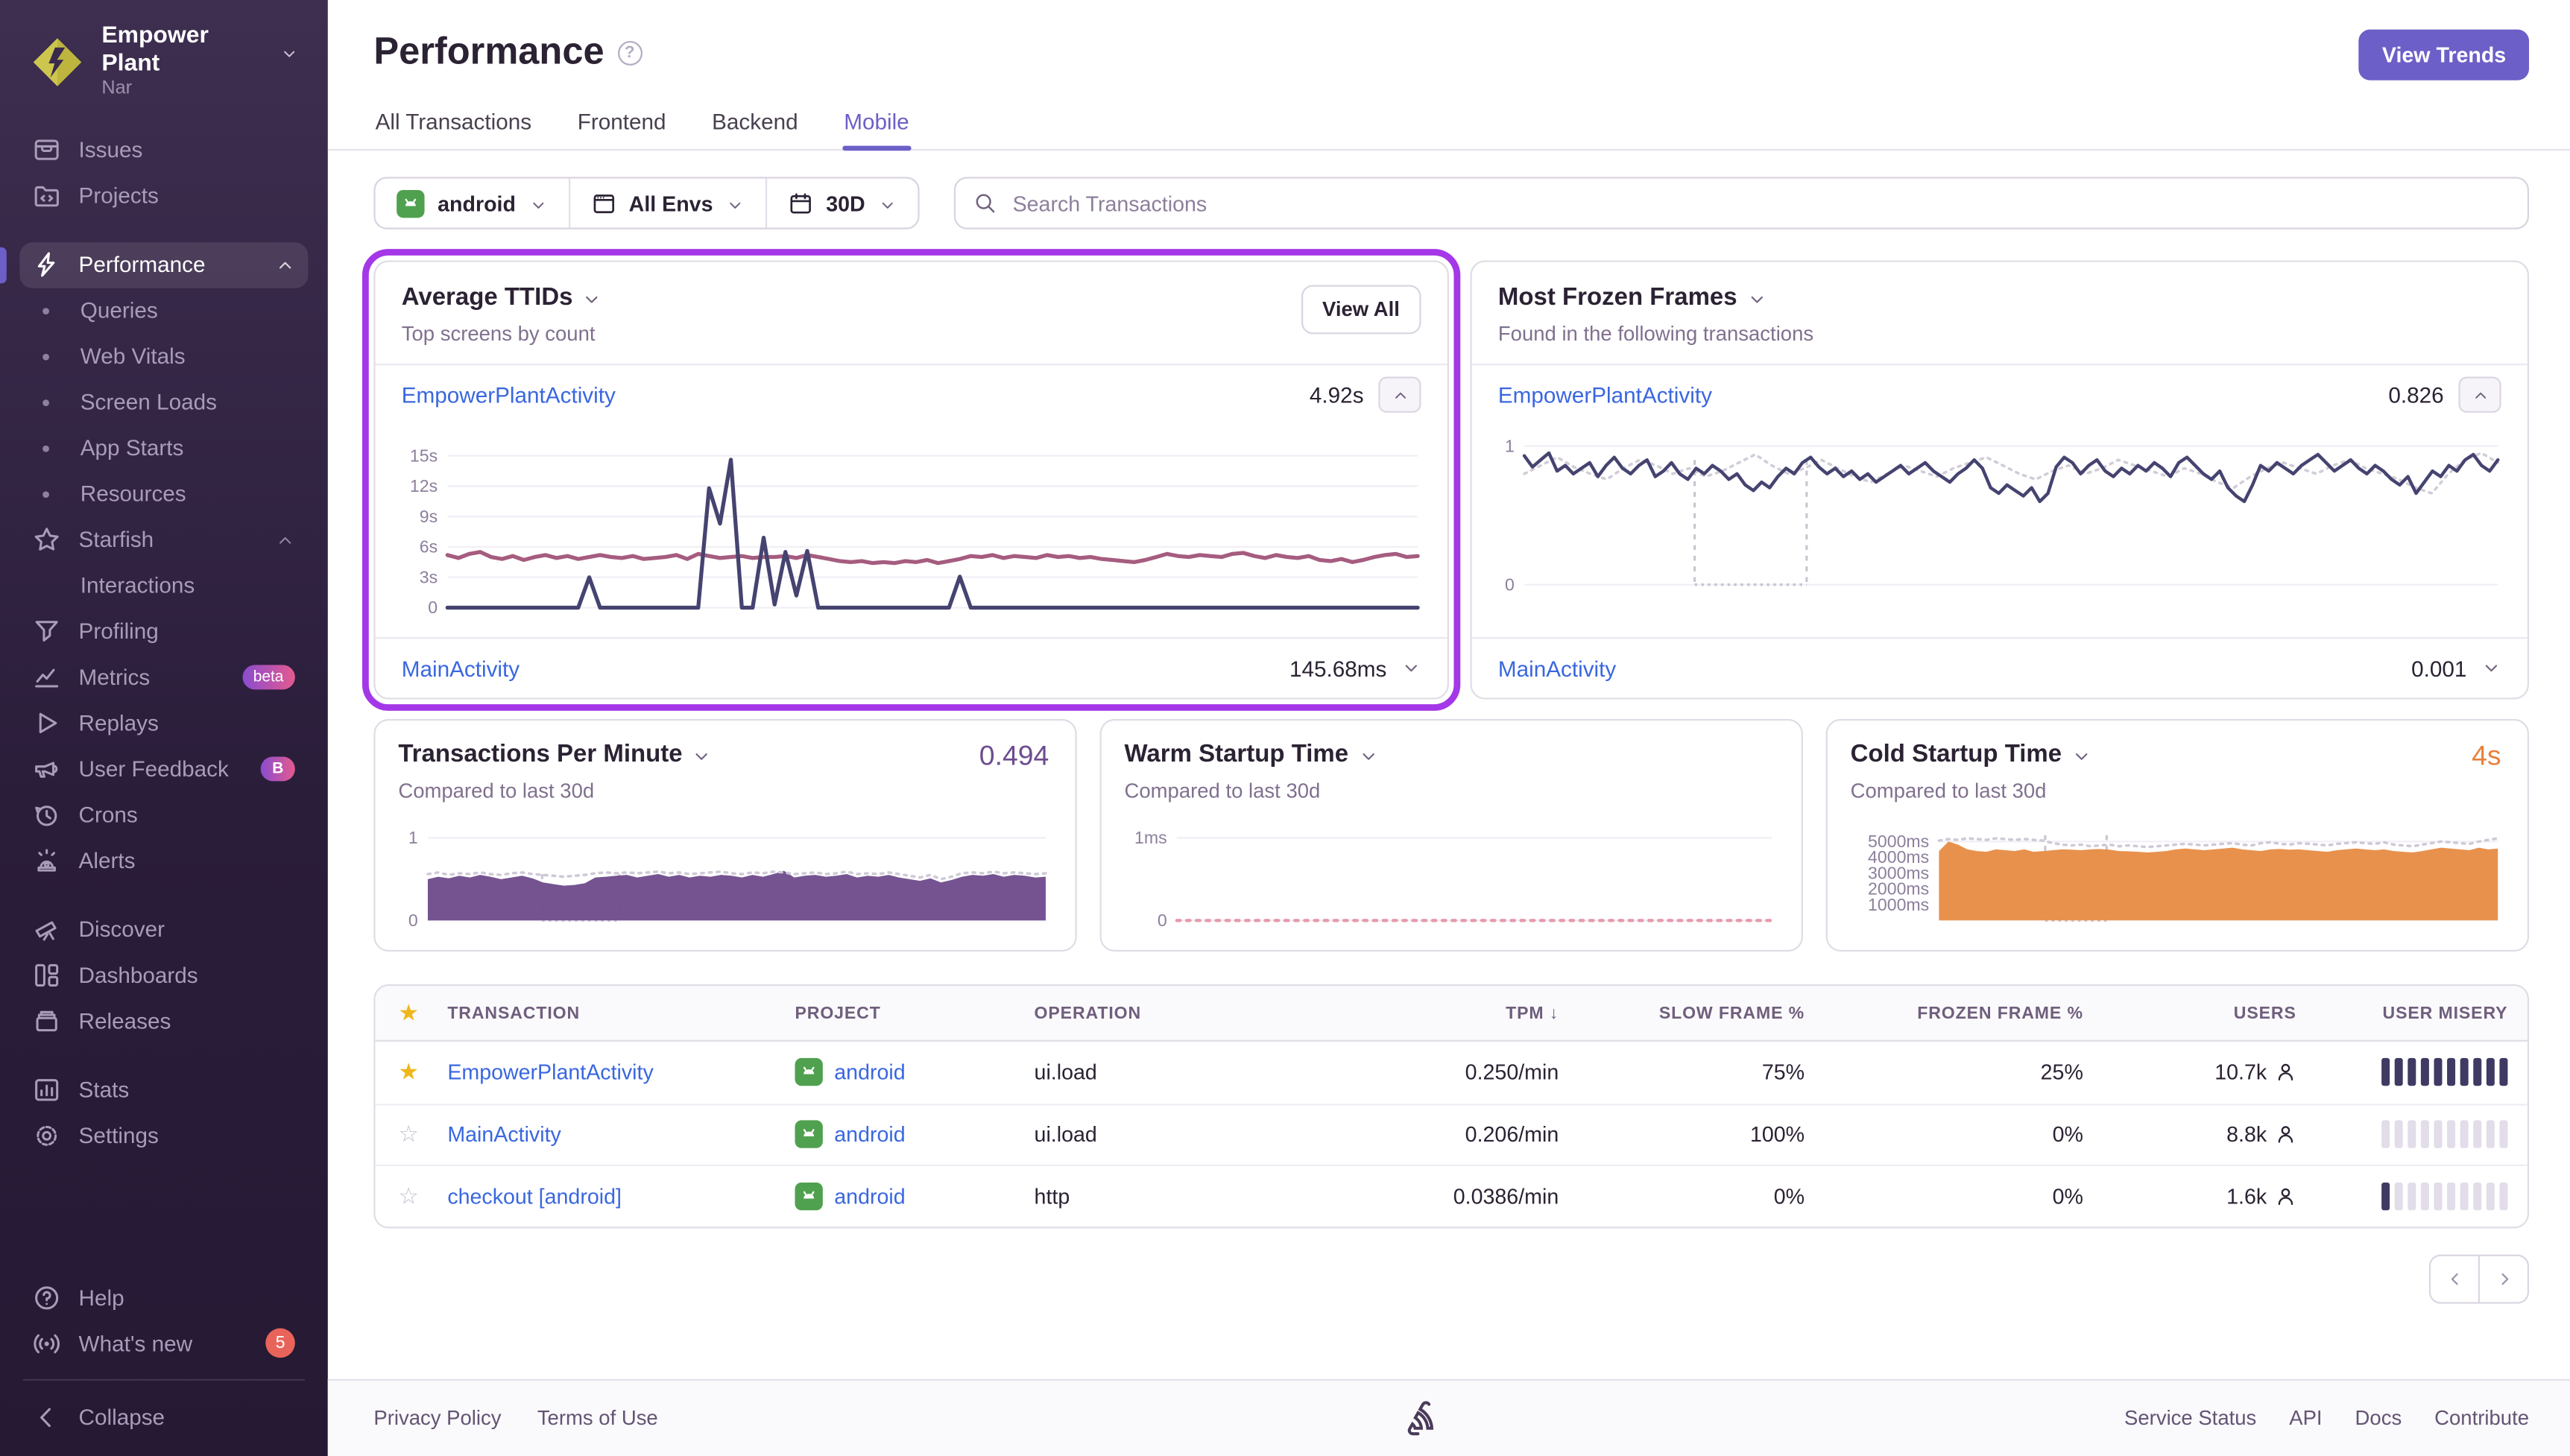 Image resolution: width=2570 pixels, height=1456 pixels. What do you see at coordinates (911, 297) in the screenshot?
I see `widget-title: Average TTIDs` at bounding box center [911, 297].